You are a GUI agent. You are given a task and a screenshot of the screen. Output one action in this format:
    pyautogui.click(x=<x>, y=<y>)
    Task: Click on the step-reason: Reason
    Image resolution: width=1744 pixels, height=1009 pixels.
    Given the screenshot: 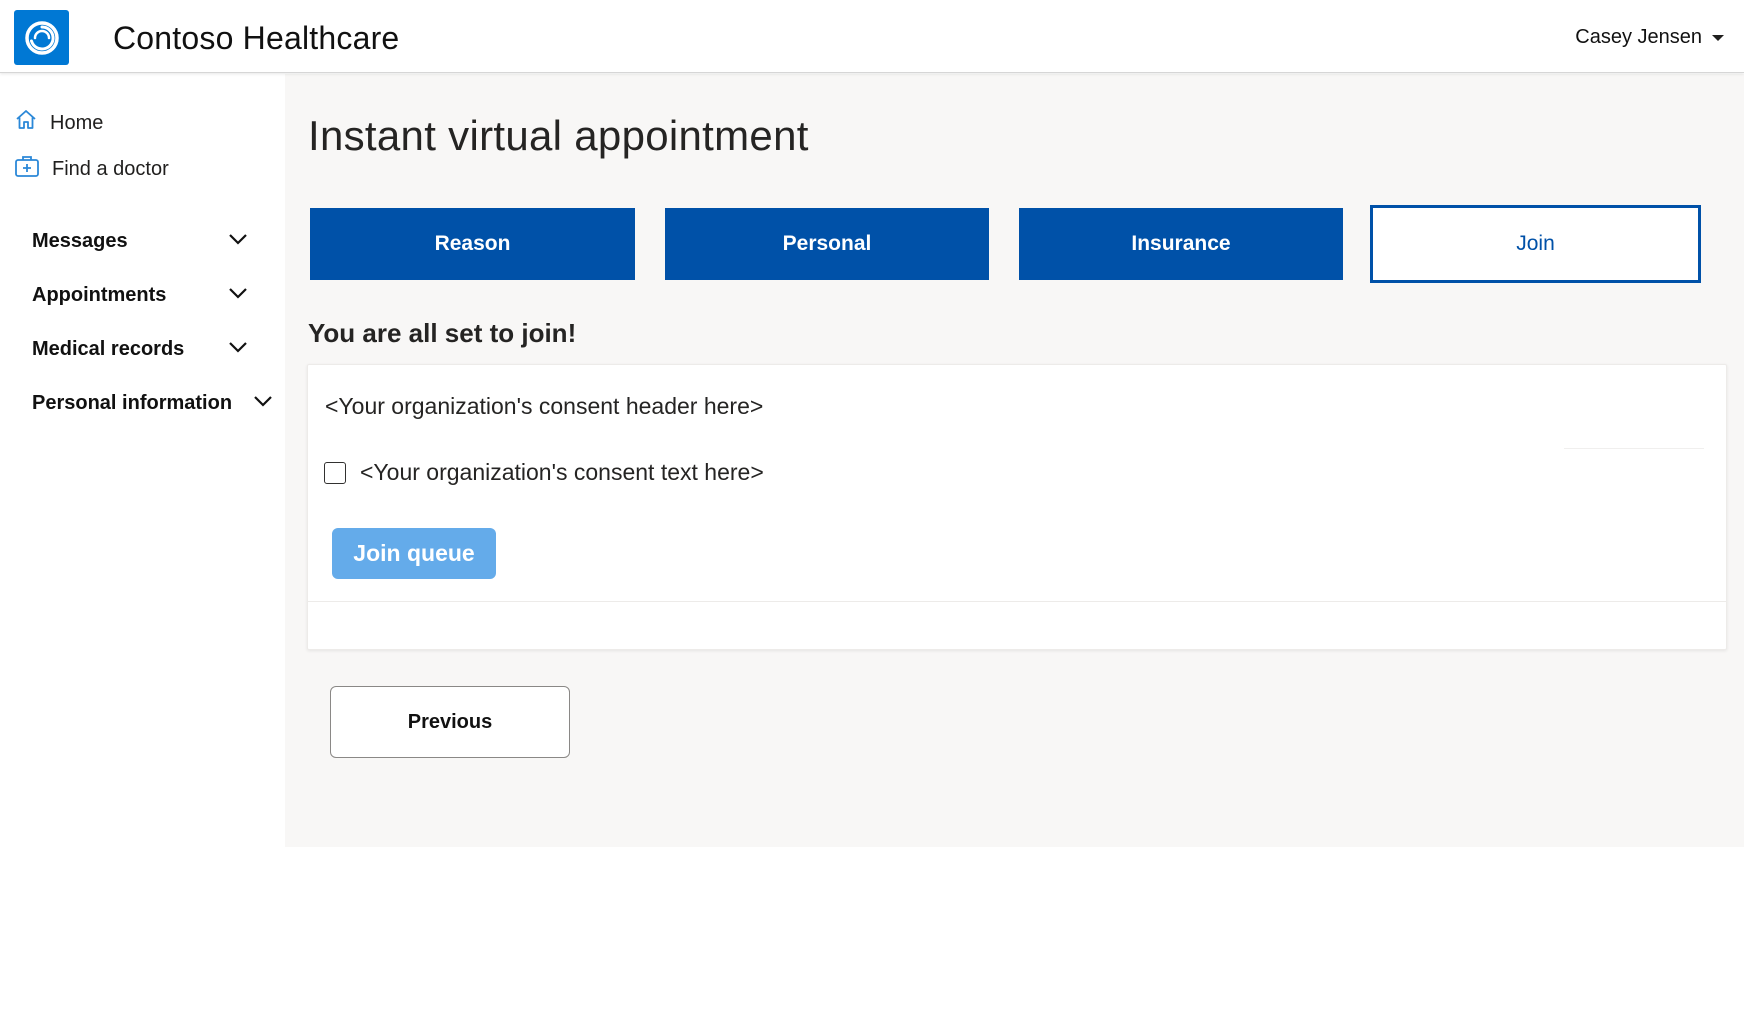 What is the action you would take?
    pyautogui.click(x=472, y=244)
    